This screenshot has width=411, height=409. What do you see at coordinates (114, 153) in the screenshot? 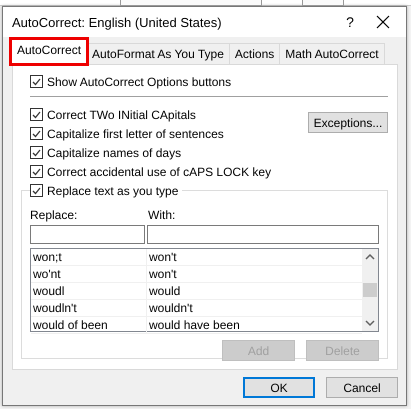
I see `checkbox-label: Capitalize names of days` at bounding box center [114, 153].